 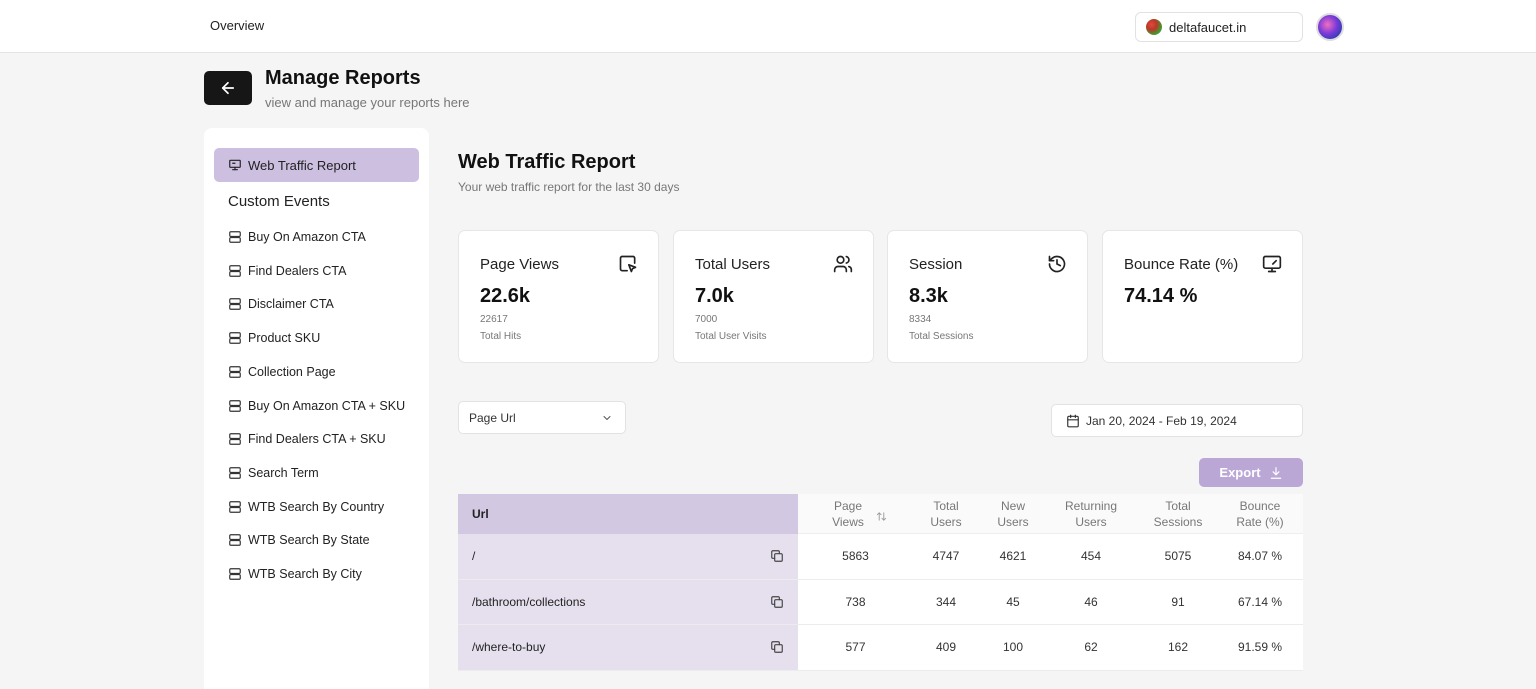 I want to click on stat-card-raw-value: 7000, so click(x=706, y=319).